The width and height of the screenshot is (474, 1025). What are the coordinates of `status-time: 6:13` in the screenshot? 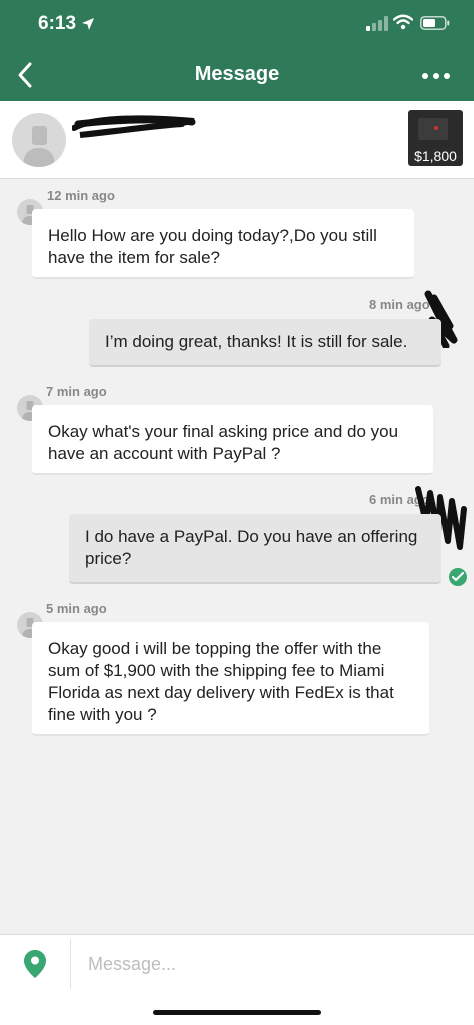 It's located at (66, 24).